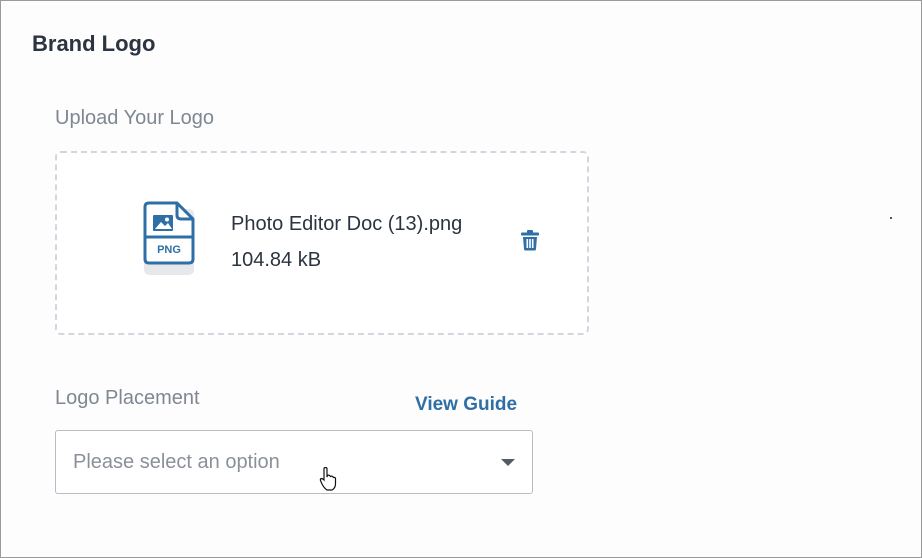 The width and height of the screenshot is (922, 558). Describe the element at coordinates (328, 479) in the screenshot. I see `hand-pointer-icon` at that location.